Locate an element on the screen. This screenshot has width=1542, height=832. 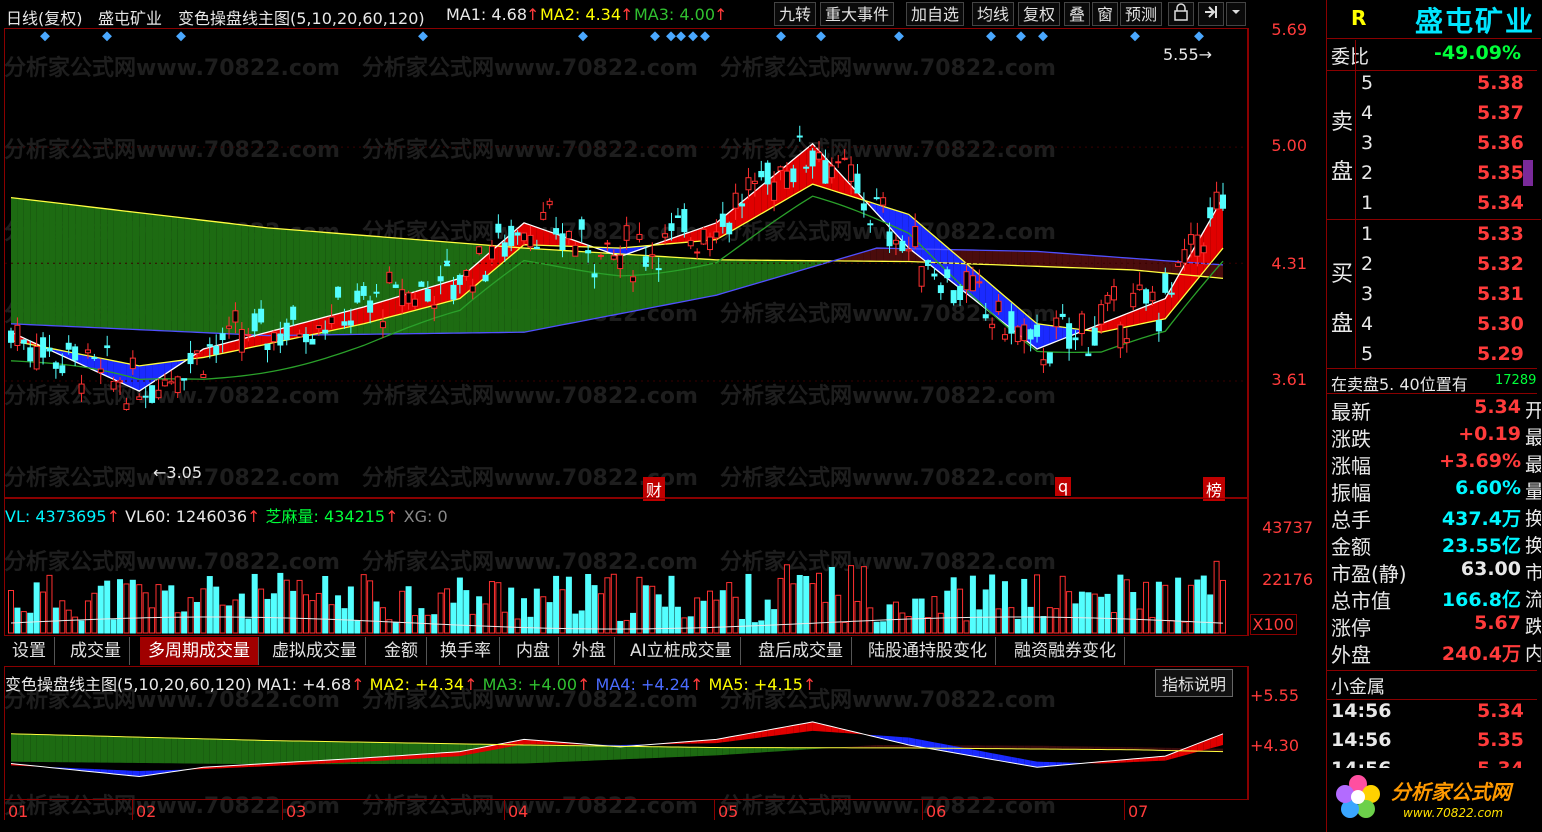
jiuzhuan-button: 九转 is located at coordinates (795, 14).